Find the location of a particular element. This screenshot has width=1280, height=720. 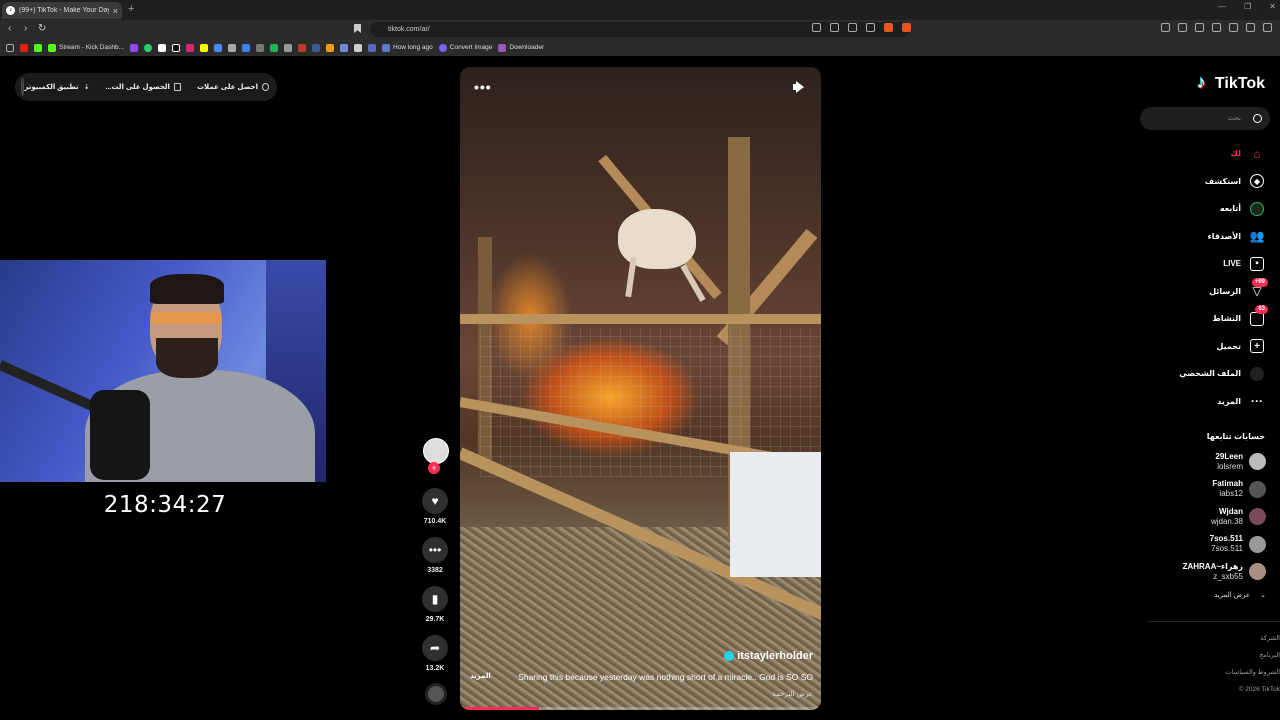

nav-friends: الأصدقاء 👥 is located at coordinates (1194, 237).